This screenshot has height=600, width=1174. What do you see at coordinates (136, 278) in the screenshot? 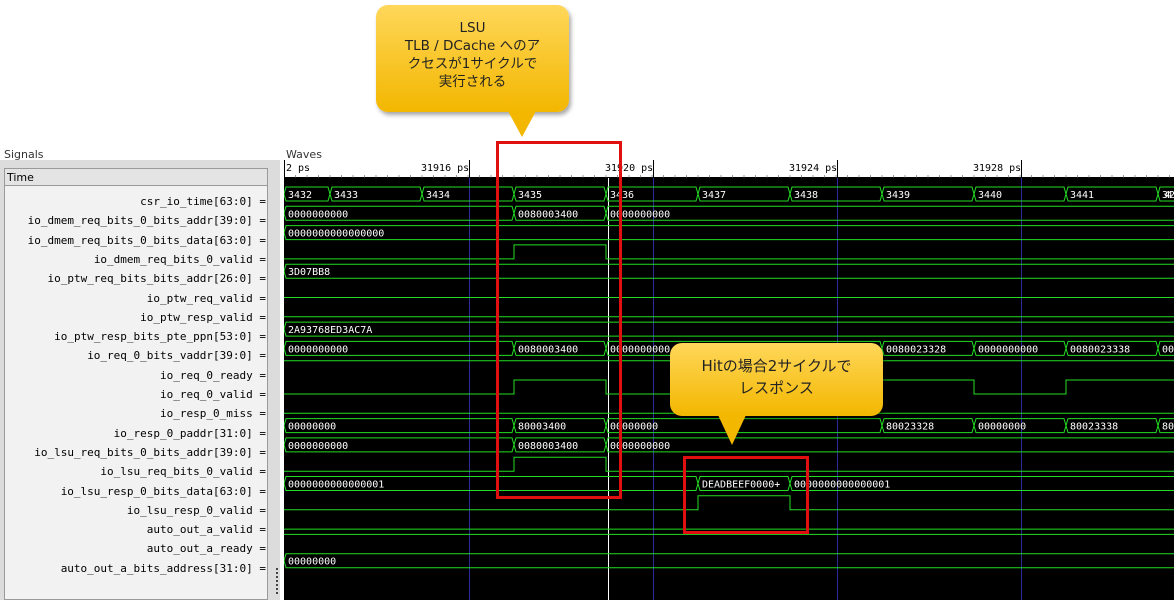
I see `signal-name-row: io_ptw_req_bits_bits_addr[26:0] =` at bounding box center [136, 278].